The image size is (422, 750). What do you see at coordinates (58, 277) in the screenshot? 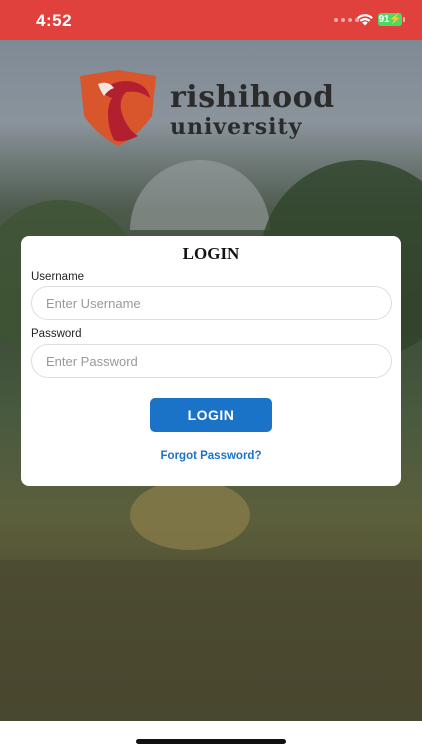
I see `username-label: Username` at bounding box center [58, 277].